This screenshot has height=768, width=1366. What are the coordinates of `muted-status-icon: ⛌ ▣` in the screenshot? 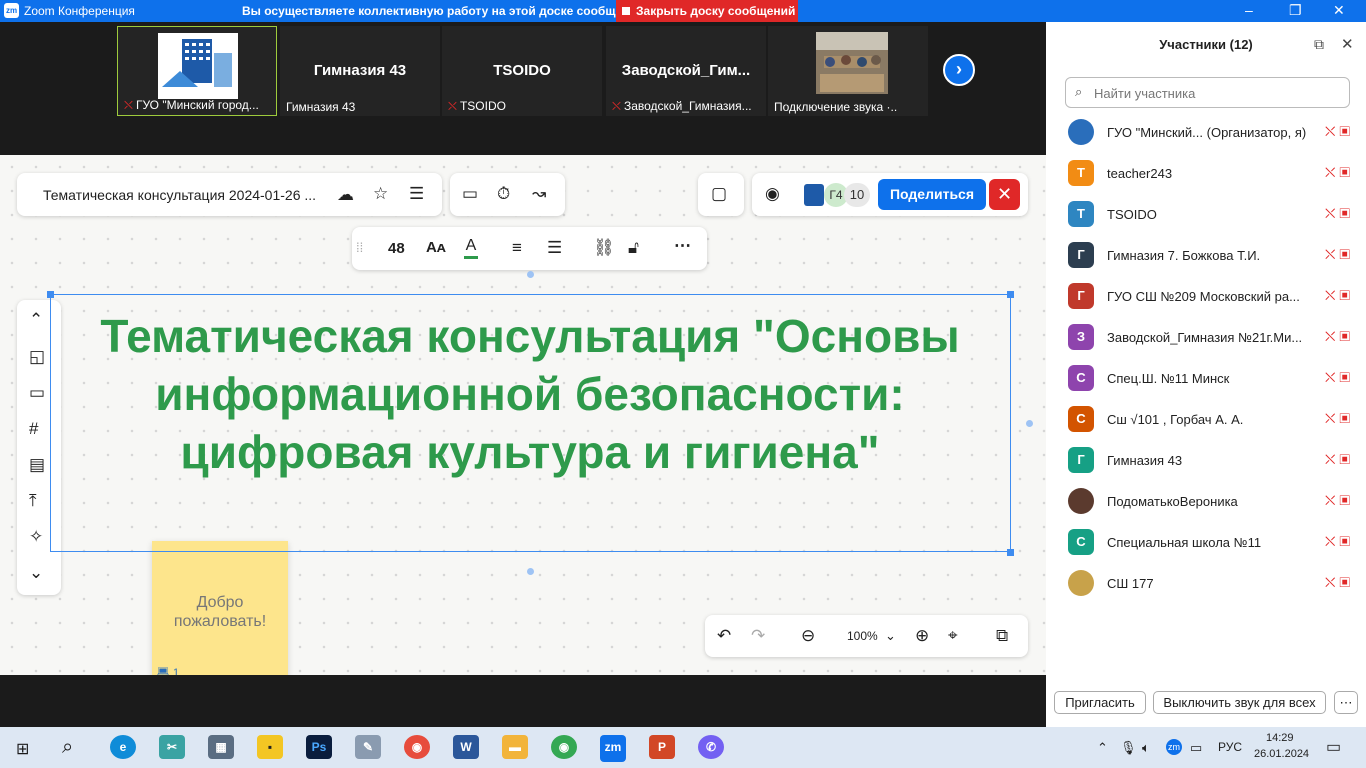 It's located at (1337, 295).